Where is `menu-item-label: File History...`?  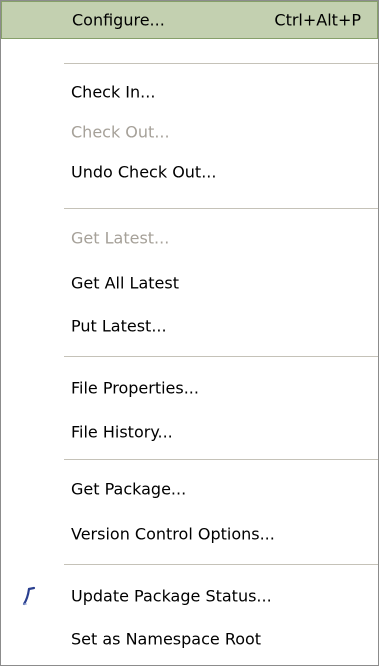 menu-item-label: File History... is located at coordinates (122, 432).